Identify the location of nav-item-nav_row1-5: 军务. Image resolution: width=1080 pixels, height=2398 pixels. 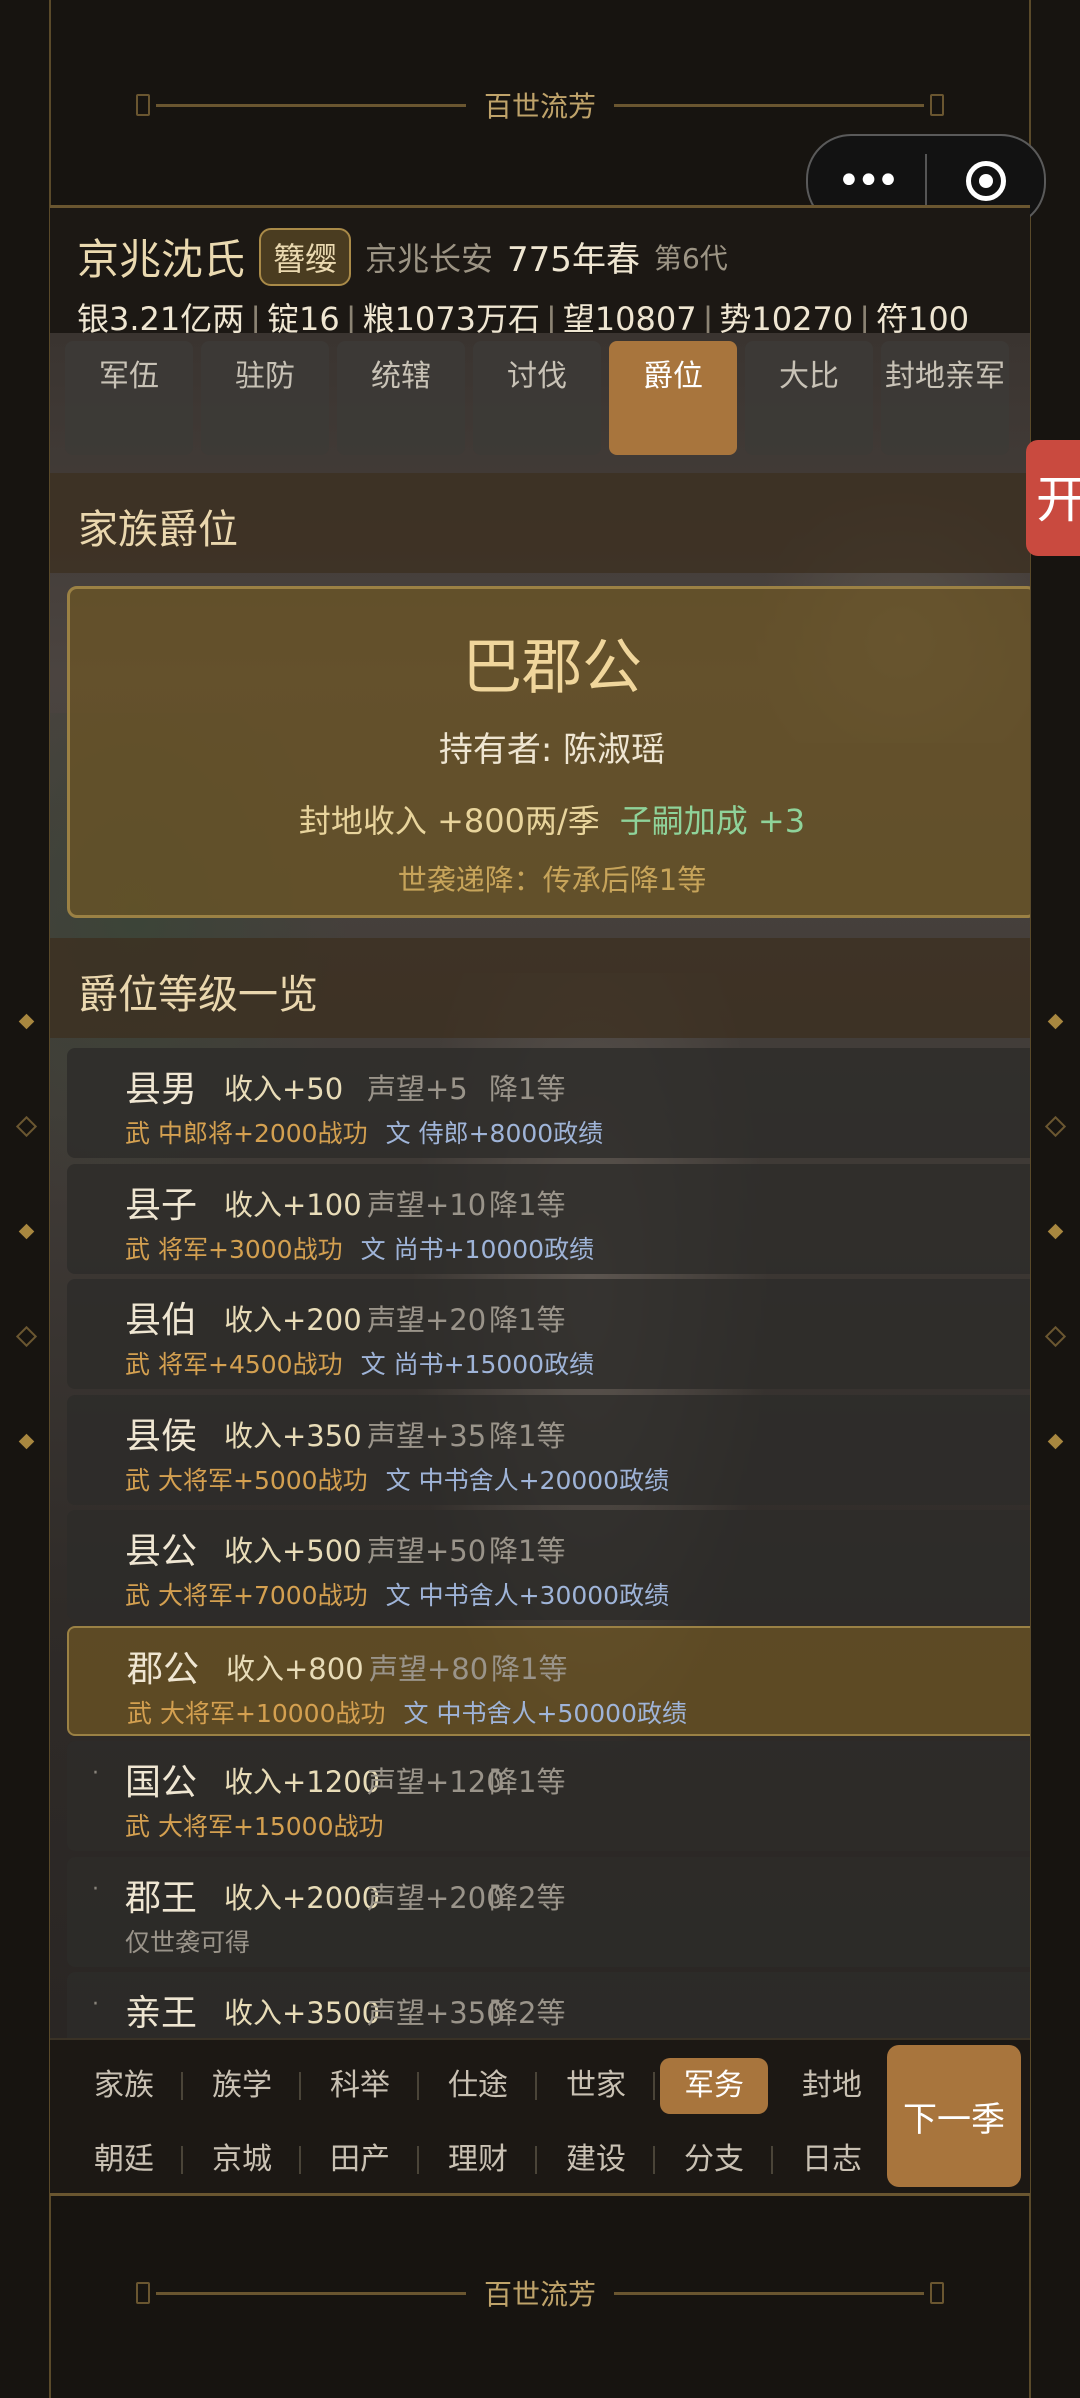
(714, 2086).